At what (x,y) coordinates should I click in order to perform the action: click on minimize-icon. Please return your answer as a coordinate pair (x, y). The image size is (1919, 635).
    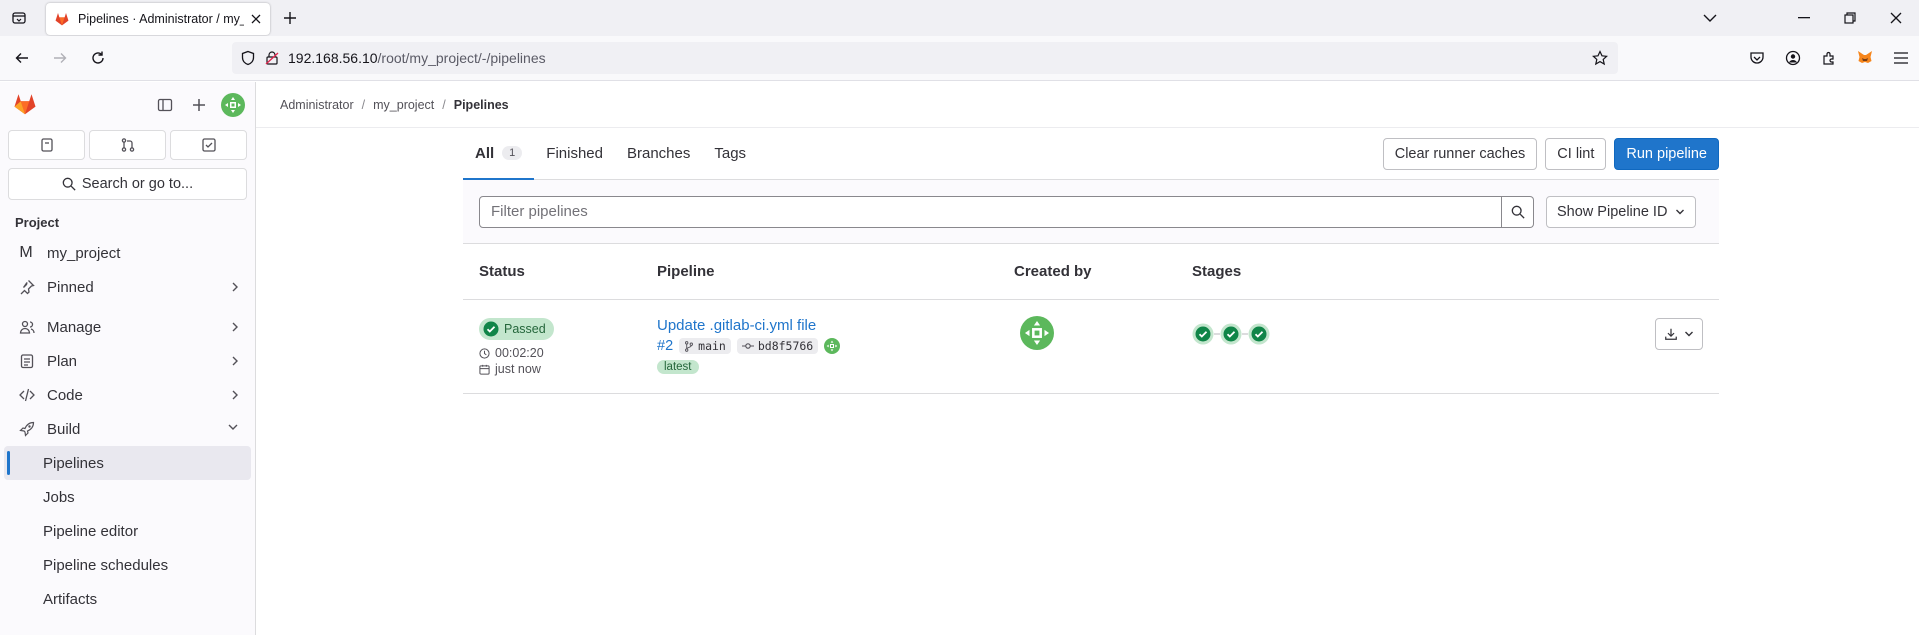
    Looking at the image, I should click on (1804, 18).